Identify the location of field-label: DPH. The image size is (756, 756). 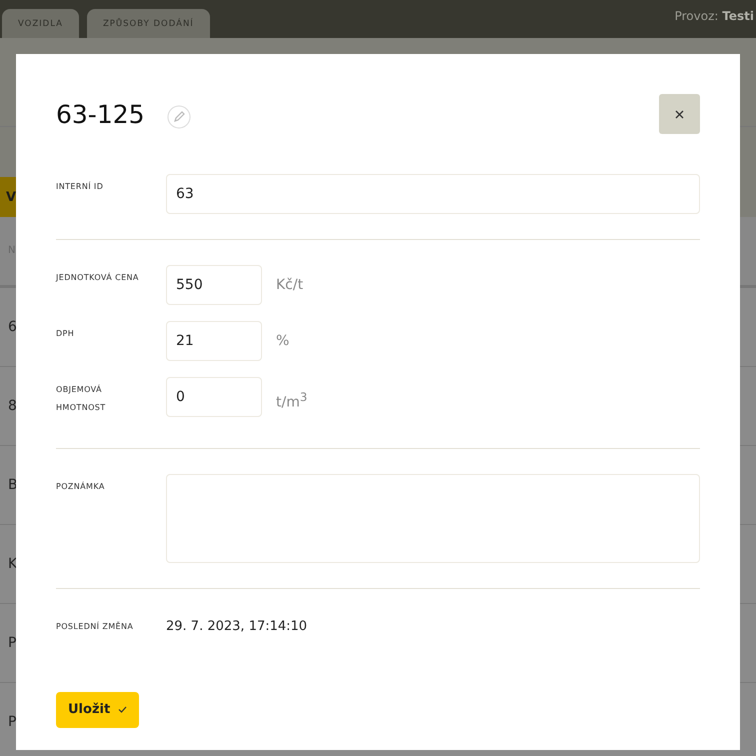
(66, 334).